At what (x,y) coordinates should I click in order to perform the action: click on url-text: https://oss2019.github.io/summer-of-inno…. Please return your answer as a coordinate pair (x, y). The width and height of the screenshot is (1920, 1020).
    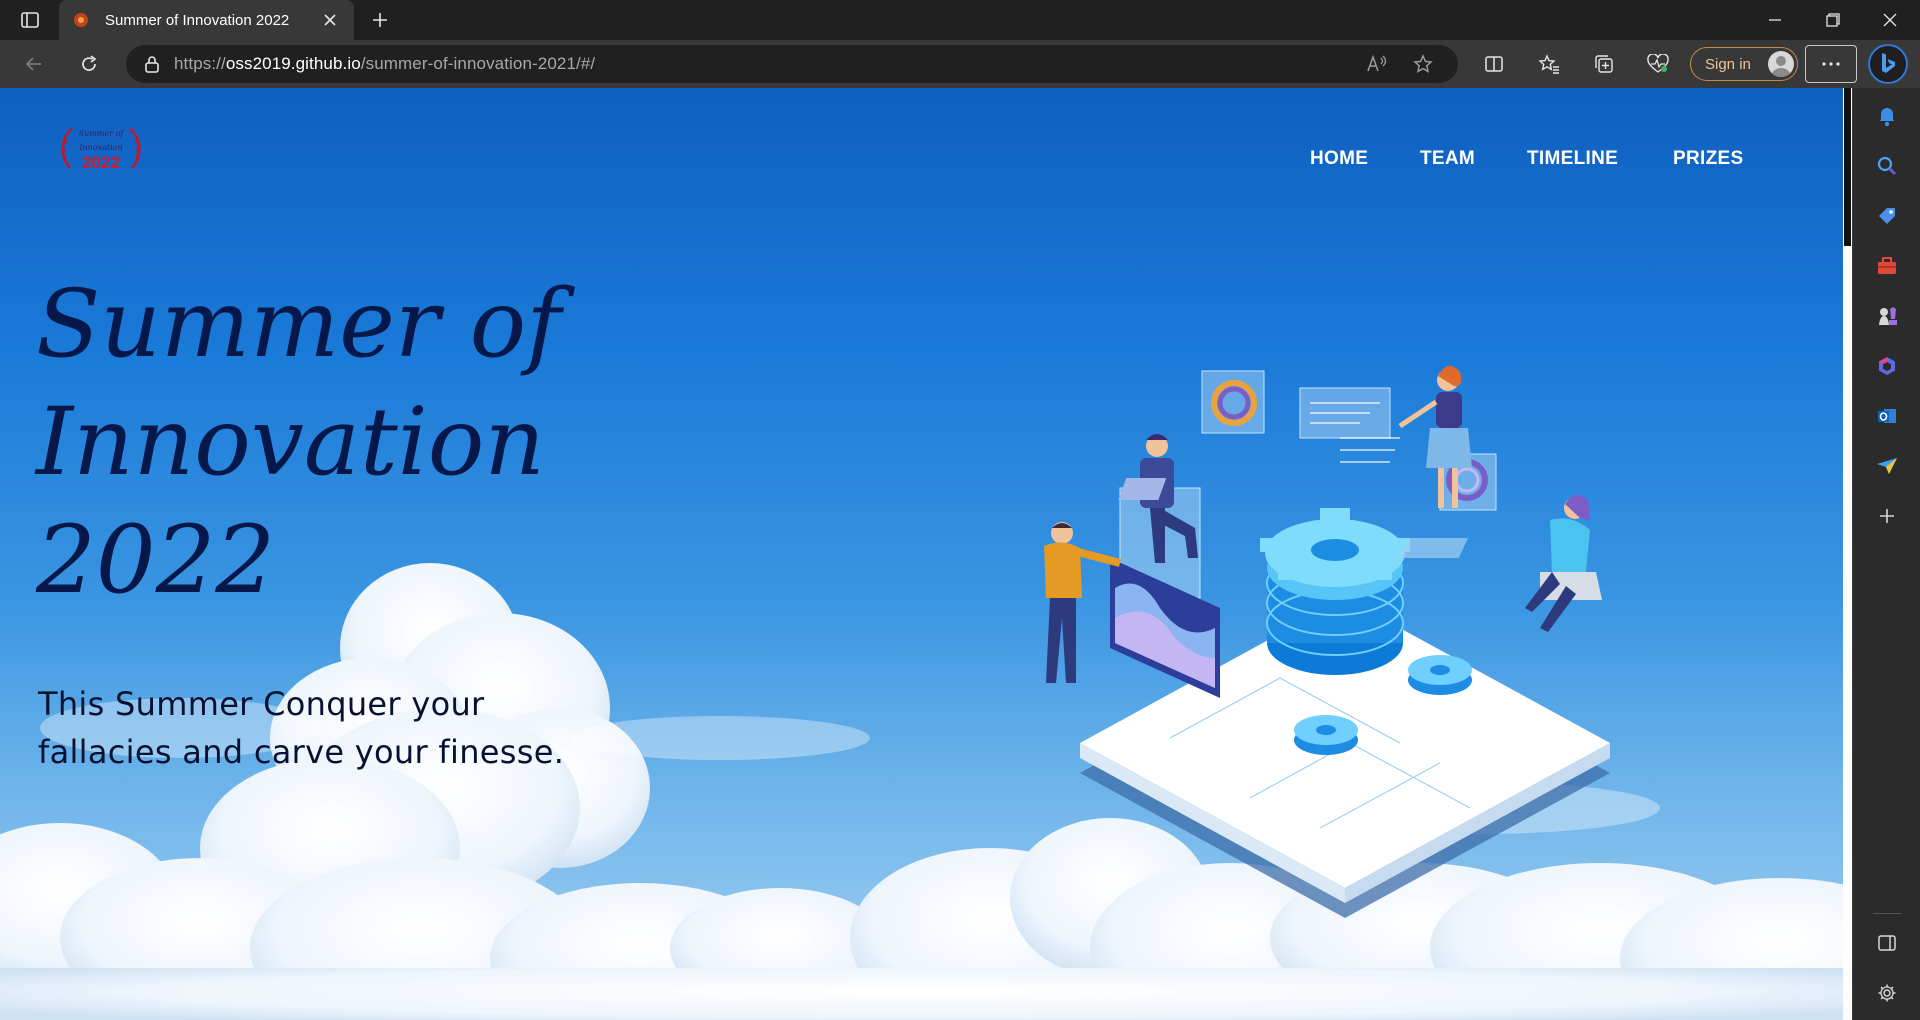
    Looking at the image, I should click on (384, 64).